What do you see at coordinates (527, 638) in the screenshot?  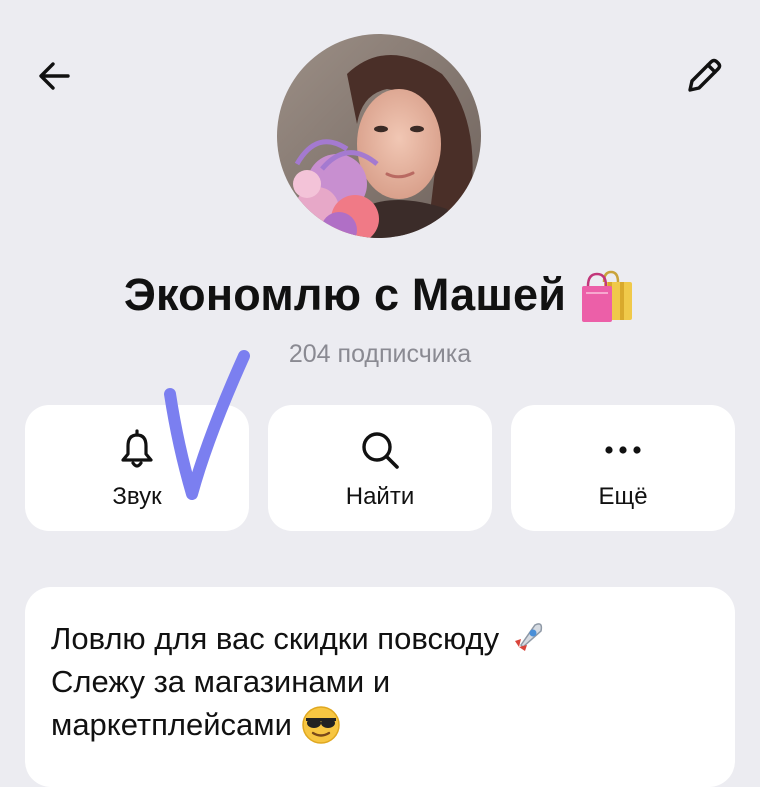 I see `rocket-emoji` at bounding box center [527, 638].